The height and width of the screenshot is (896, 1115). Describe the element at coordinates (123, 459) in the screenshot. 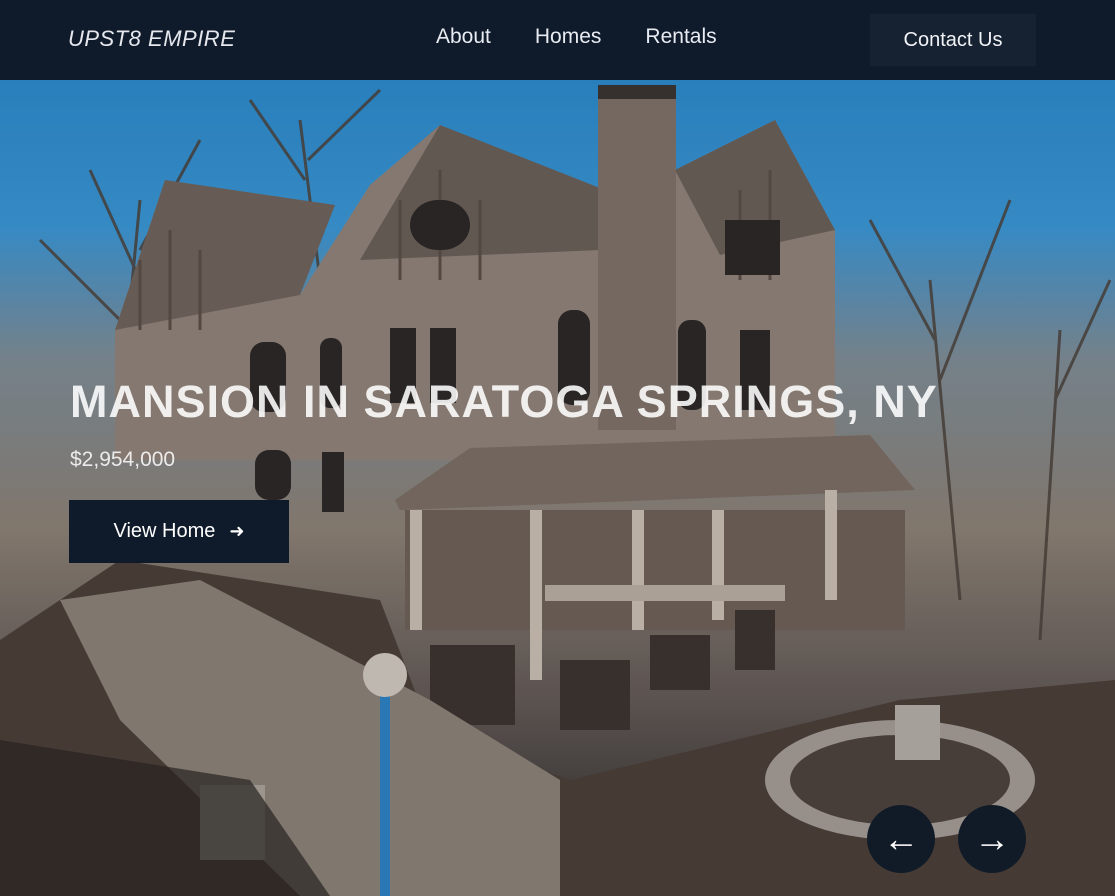

I see `listing-price: $2,954,000` at that location.